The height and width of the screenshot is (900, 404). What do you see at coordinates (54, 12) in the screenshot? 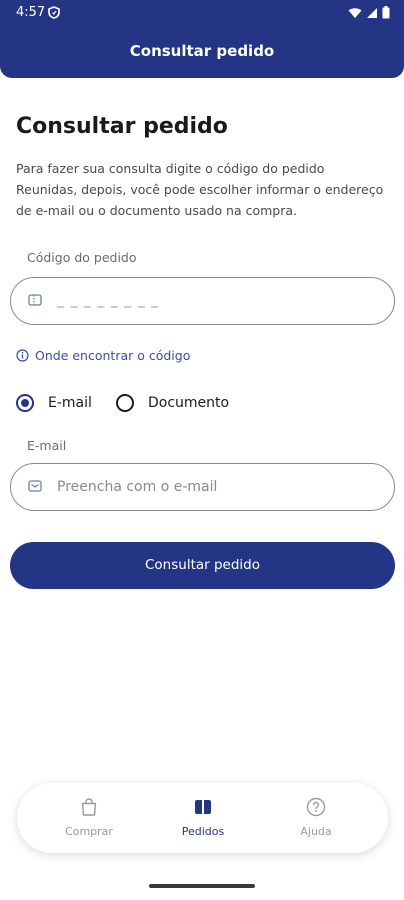
I see `shield-icon` at bounding box center [54, 12].